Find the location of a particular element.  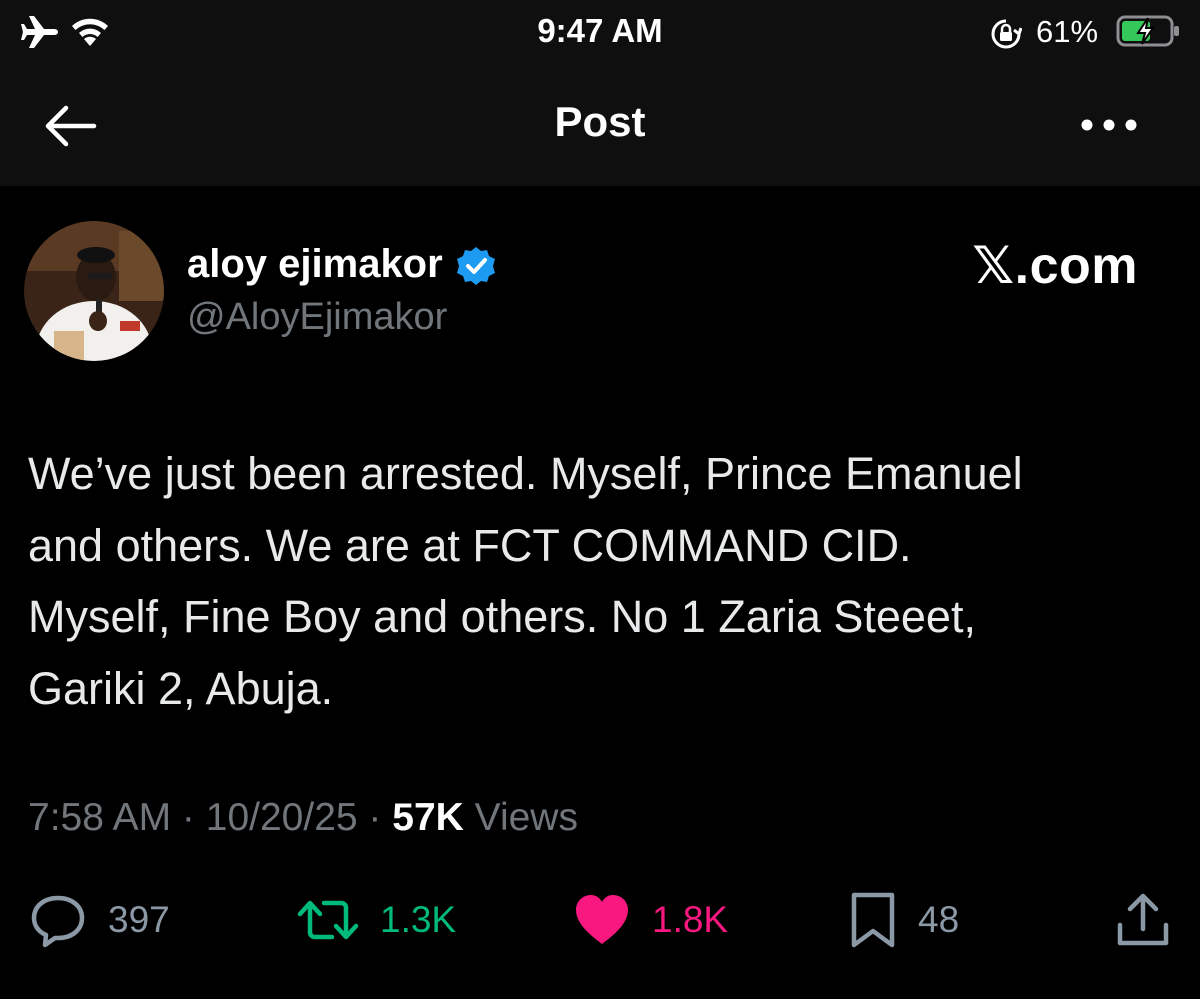

reply-button: 397 is located at coordinates (99, 920).